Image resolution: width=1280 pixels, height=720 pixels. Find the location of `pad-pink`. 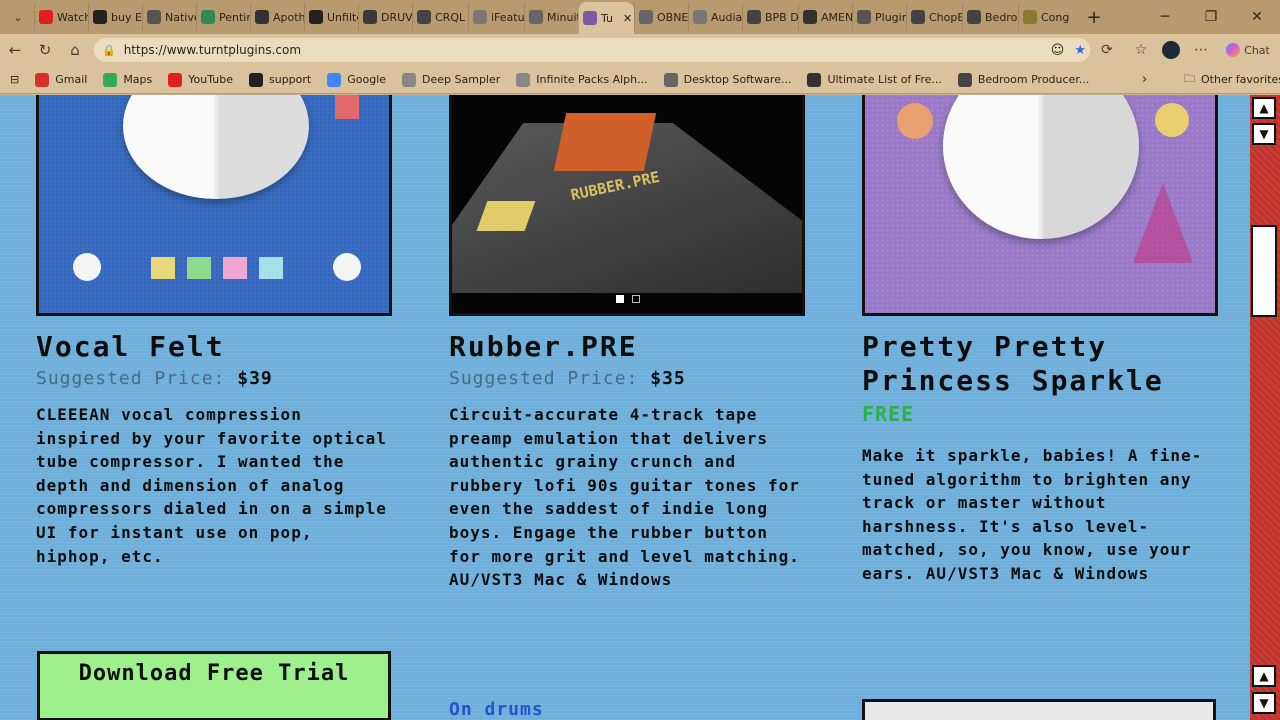

pad-pink is located at coordinates (235, 268).